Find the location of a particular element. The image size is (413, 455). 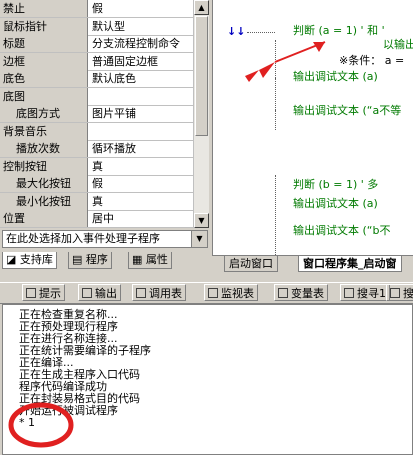

tab-startup-window: 启动窗口 is located at coordinates (251, 264).